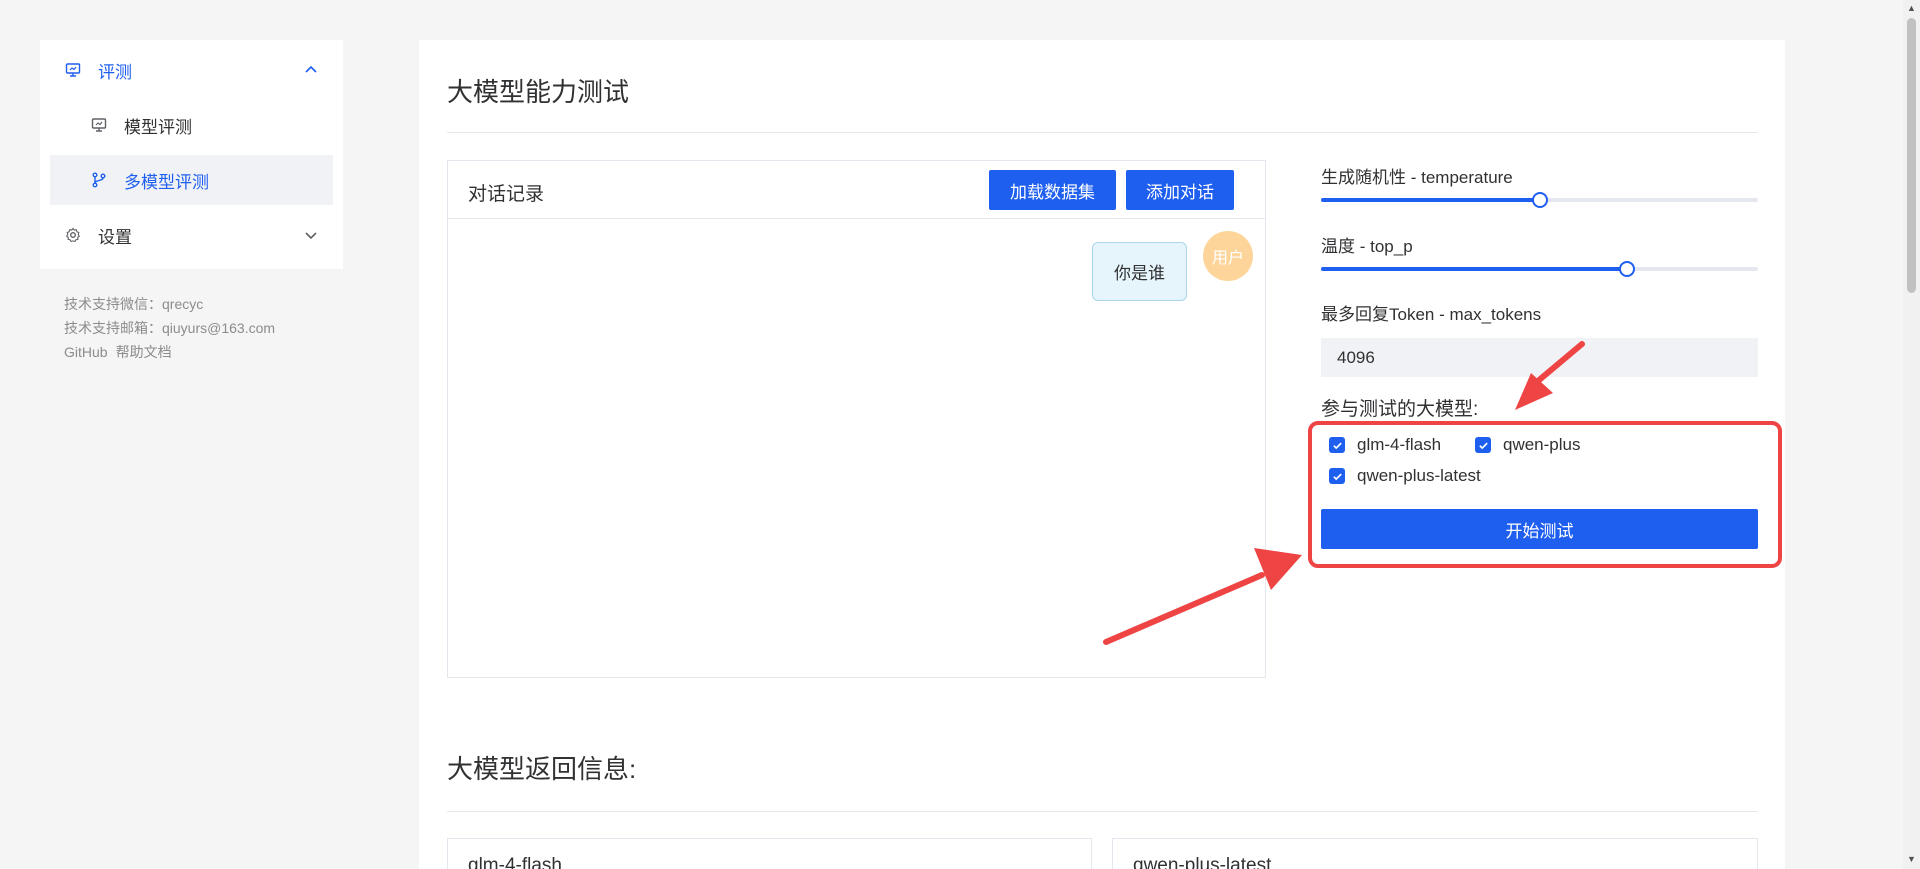 The width and height of the screenshot is (1920, 869). Describe the element at coordinates (856, 190) in the screenshot. I see `chat-header: 对话记录 加载数据集 添加对话` at that location.